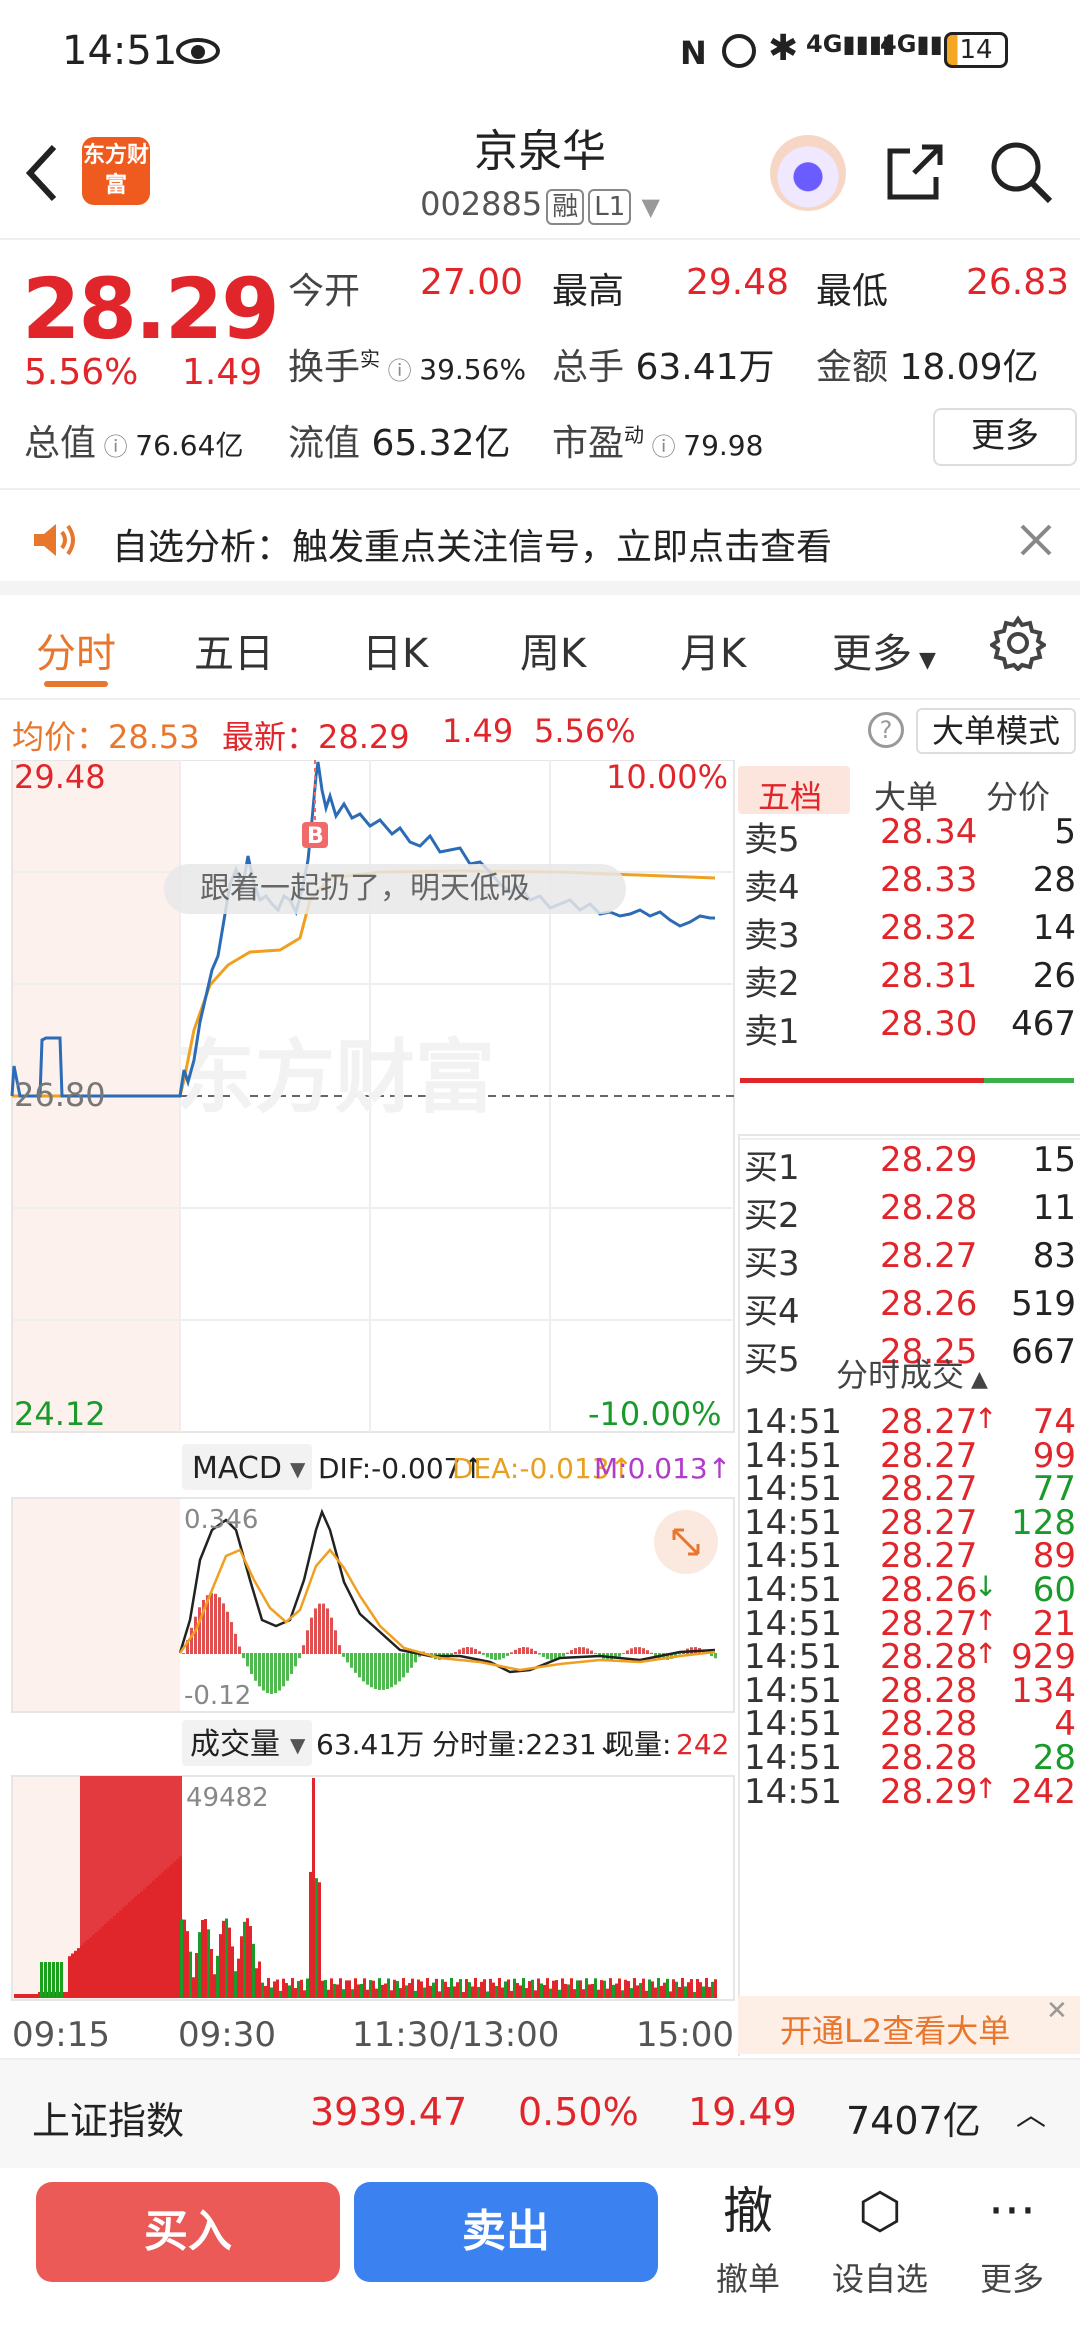  What do you see at coordinates (234, 650) in the screenshot?
I see `tab-five-day: 五日` at bounding box center [234, 650].